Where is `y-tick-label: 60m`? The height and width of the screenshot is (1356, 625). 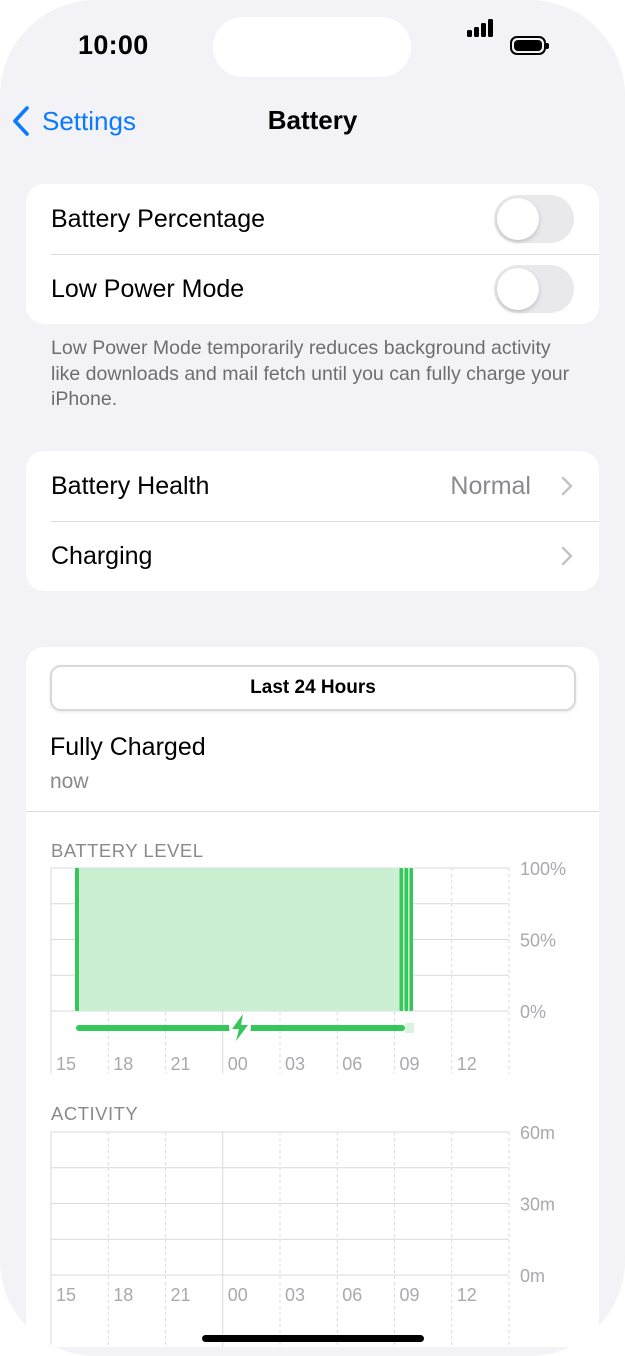 y-tick-label: 60m is located at coordinates (537, 1134).